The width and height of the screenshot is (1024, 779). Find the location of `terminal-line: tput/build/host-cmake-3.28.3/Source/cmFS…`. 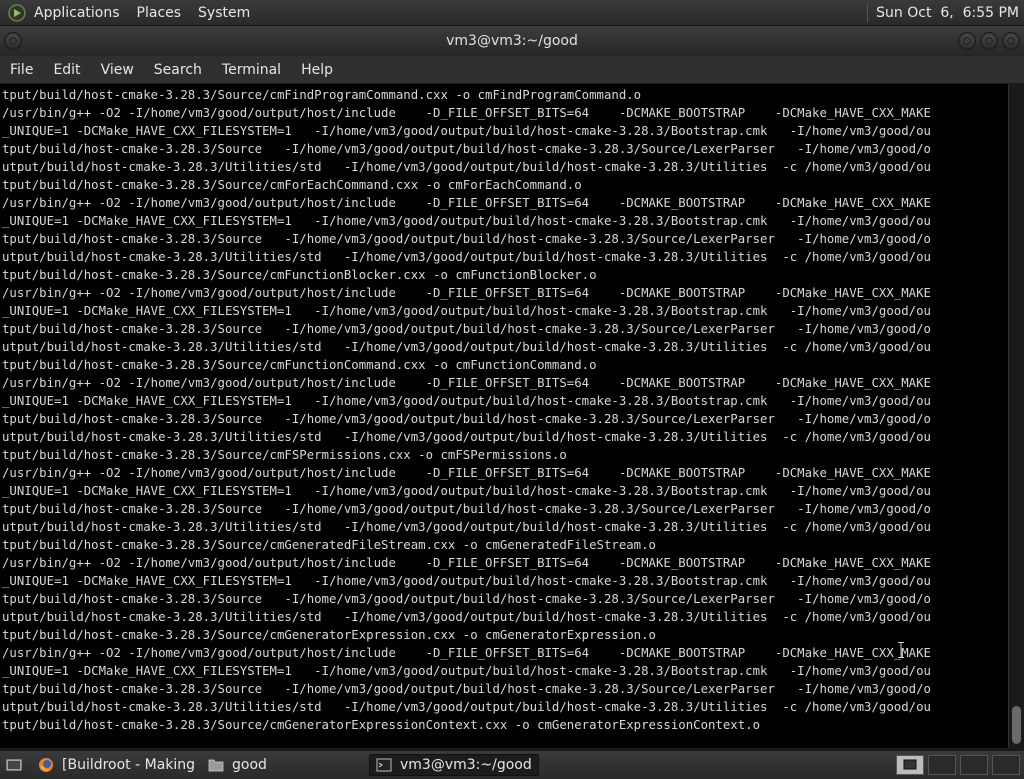

terminal-line: tput/build/host-cmake-3.28.3/Source/cmFS… is located at coordinates (284, 455).